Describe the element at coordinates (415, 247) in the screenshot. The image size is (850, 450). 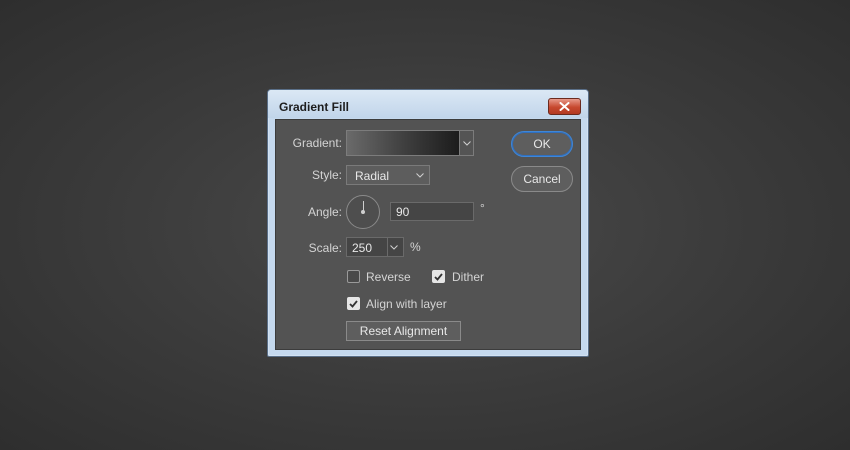
I see `scale-unit: %` at that location.